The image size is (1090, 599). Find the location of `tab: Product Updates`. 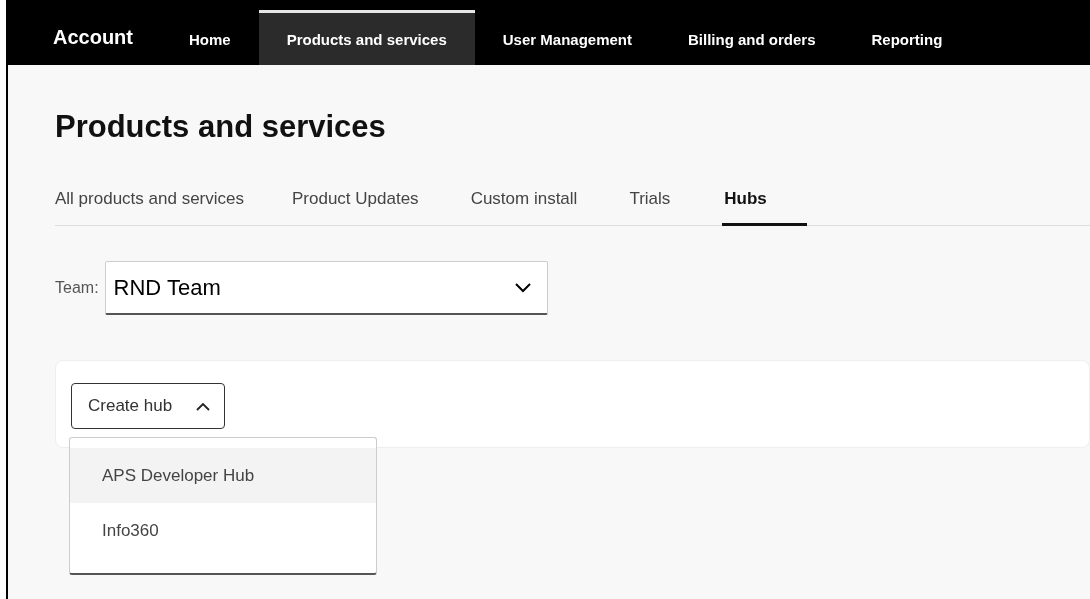

tab: Product Updates is located at coordinates (355, 201).